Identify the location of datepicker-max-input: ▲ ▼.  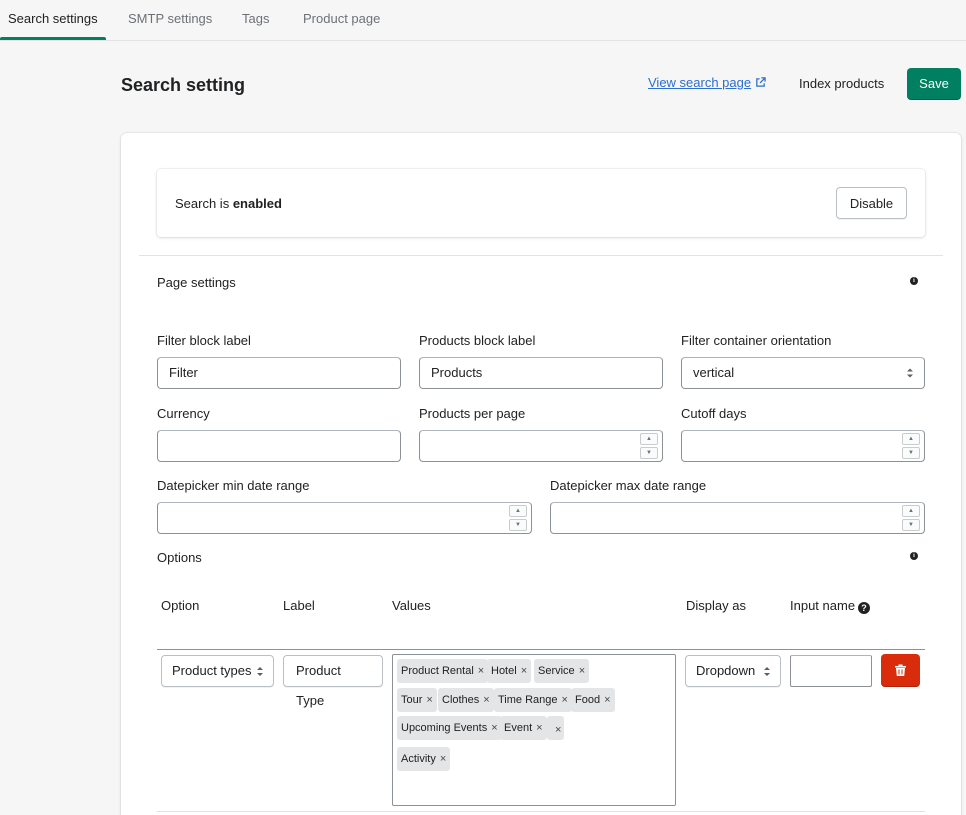
(737, 518).